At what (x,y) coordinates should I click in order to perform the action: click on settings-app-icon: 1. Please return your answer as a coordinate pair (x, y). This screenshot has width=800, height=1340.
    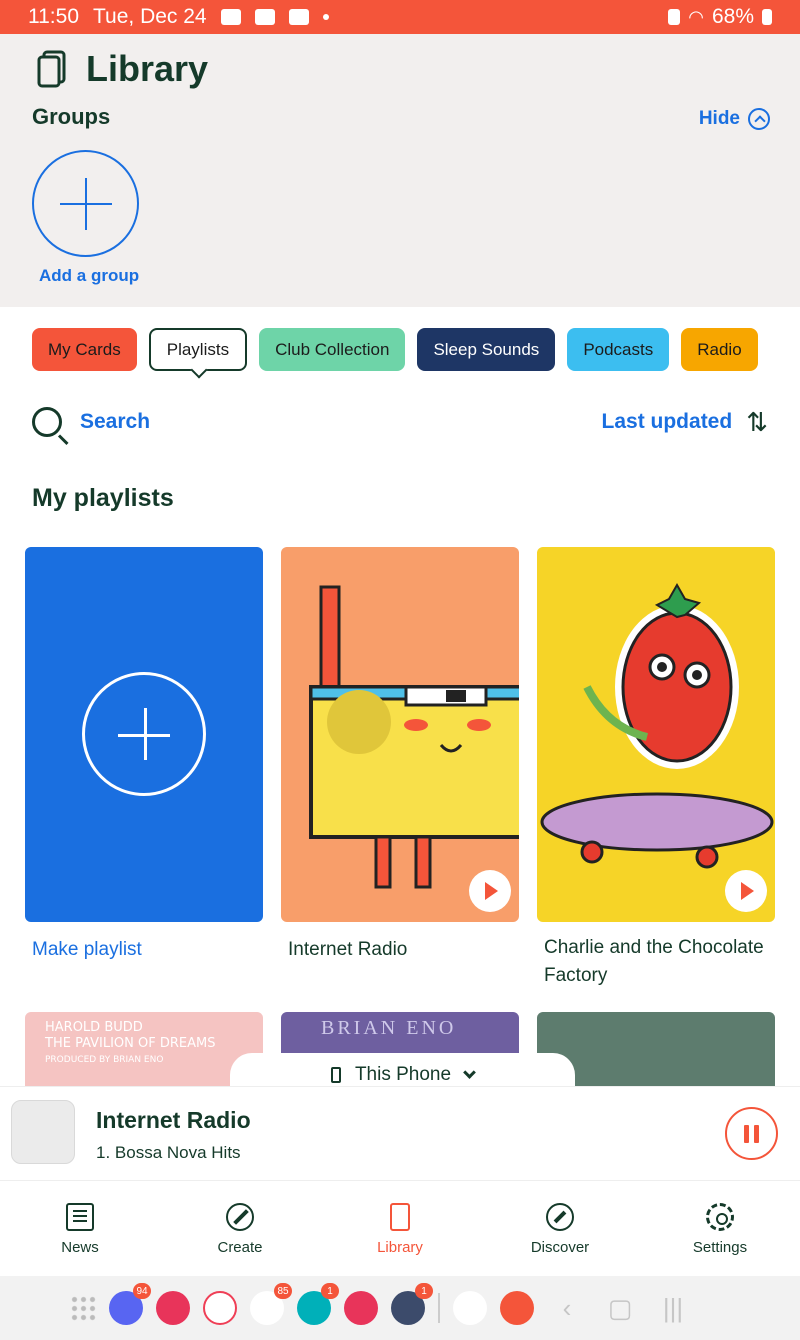
    Looking at the image, I should click on (412, 1304).